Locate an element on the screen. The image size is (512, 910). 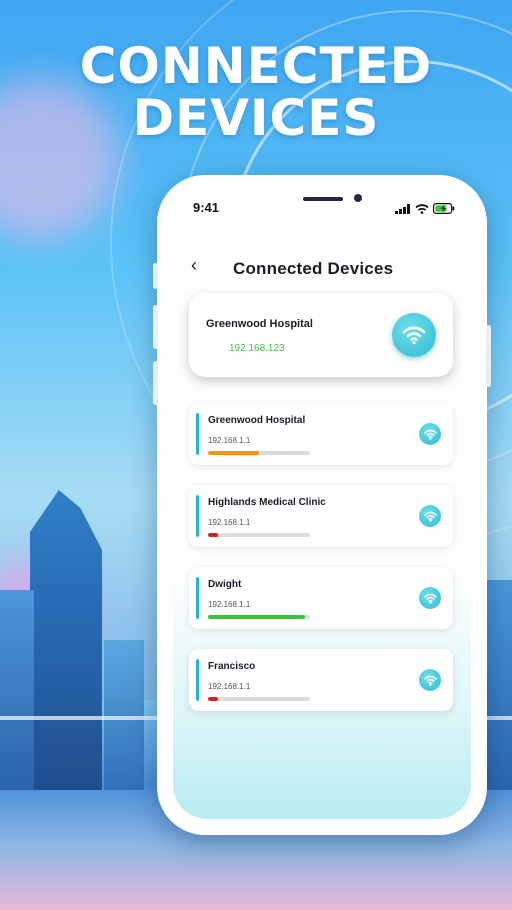
promo-headline: CONNECTED DEVICES is located at coordinates (256, 92).